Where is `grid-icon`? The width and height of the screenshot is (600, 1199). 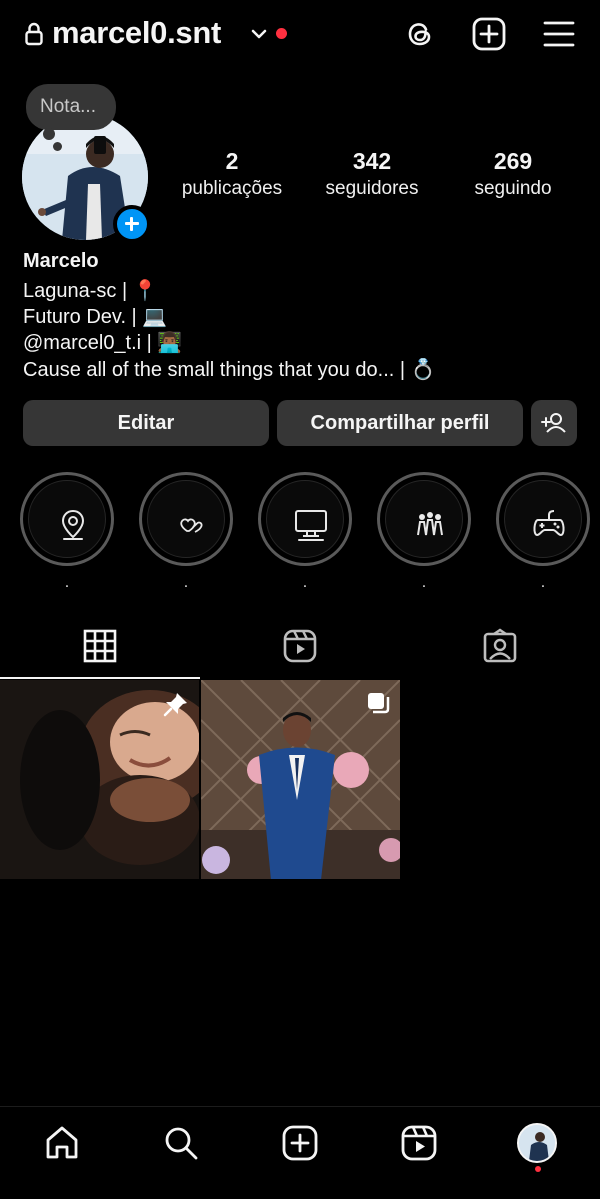
grid-icon is located at coordinates (100, 646).